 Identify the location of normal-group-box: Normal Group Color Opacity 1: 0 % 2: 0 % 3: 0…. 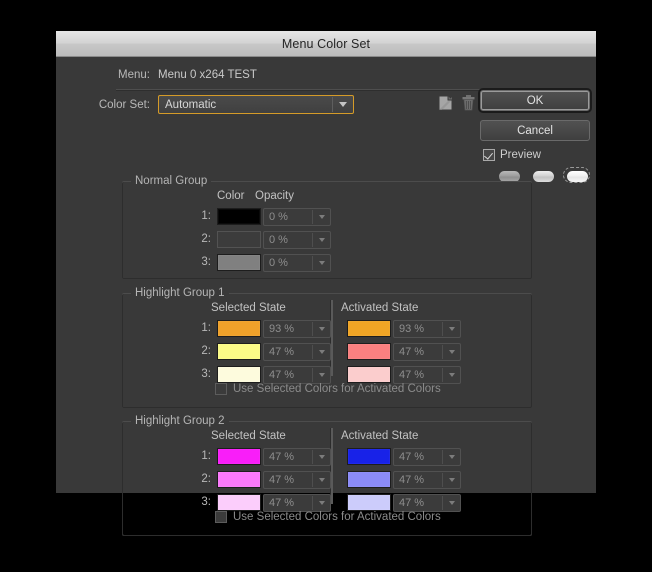
(327, 227).